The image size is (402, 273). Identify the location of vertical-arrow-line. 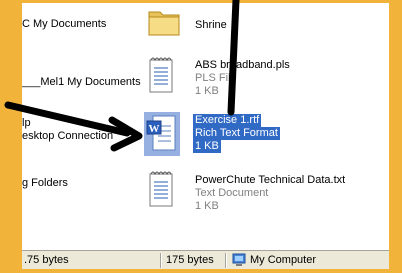
(233, 58).